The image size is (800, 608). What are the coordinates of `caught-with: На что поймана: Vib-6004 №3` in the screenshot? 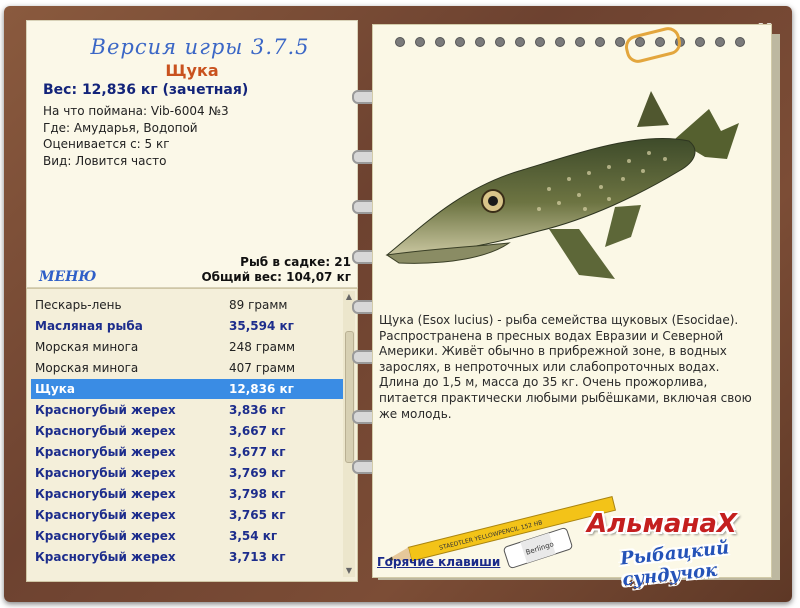 It's located at (136, 111).